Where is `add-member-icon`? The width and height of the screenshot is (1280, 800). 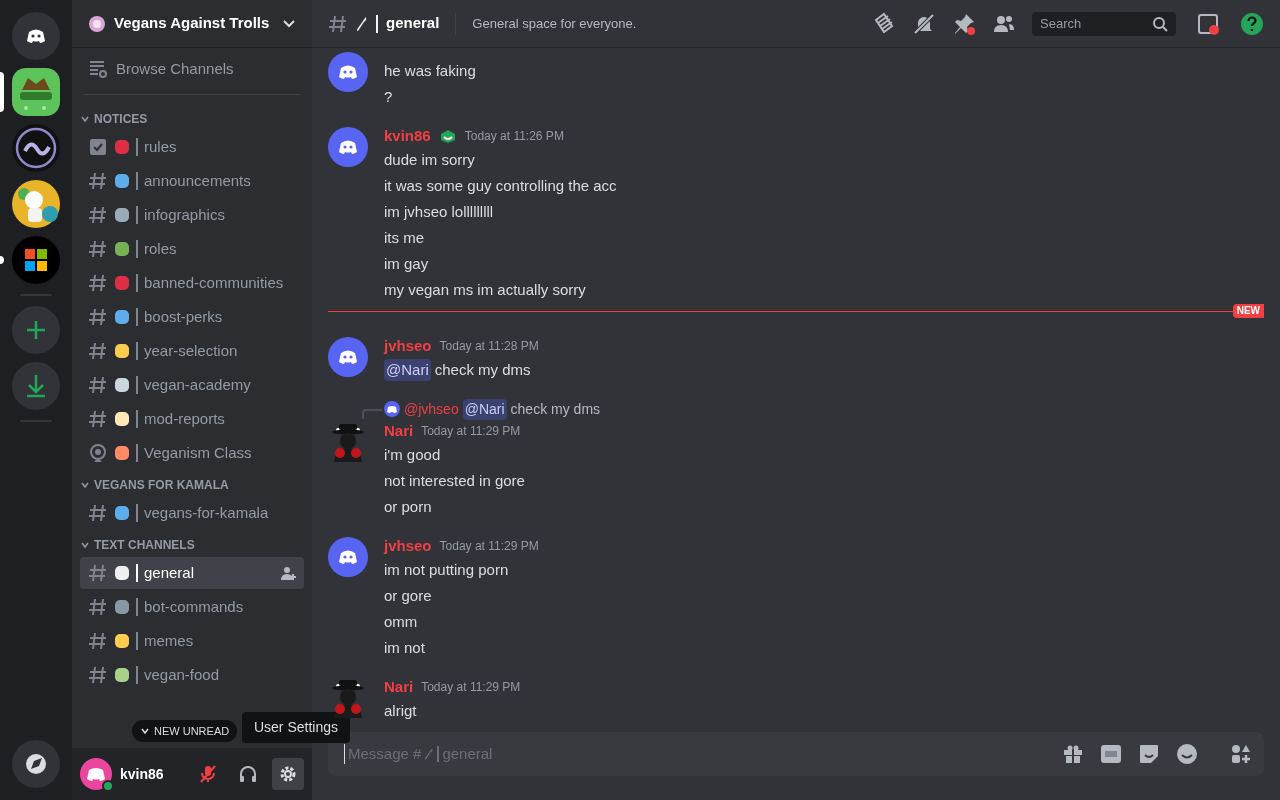
add-member-icon is located at coordinates (288, 573).